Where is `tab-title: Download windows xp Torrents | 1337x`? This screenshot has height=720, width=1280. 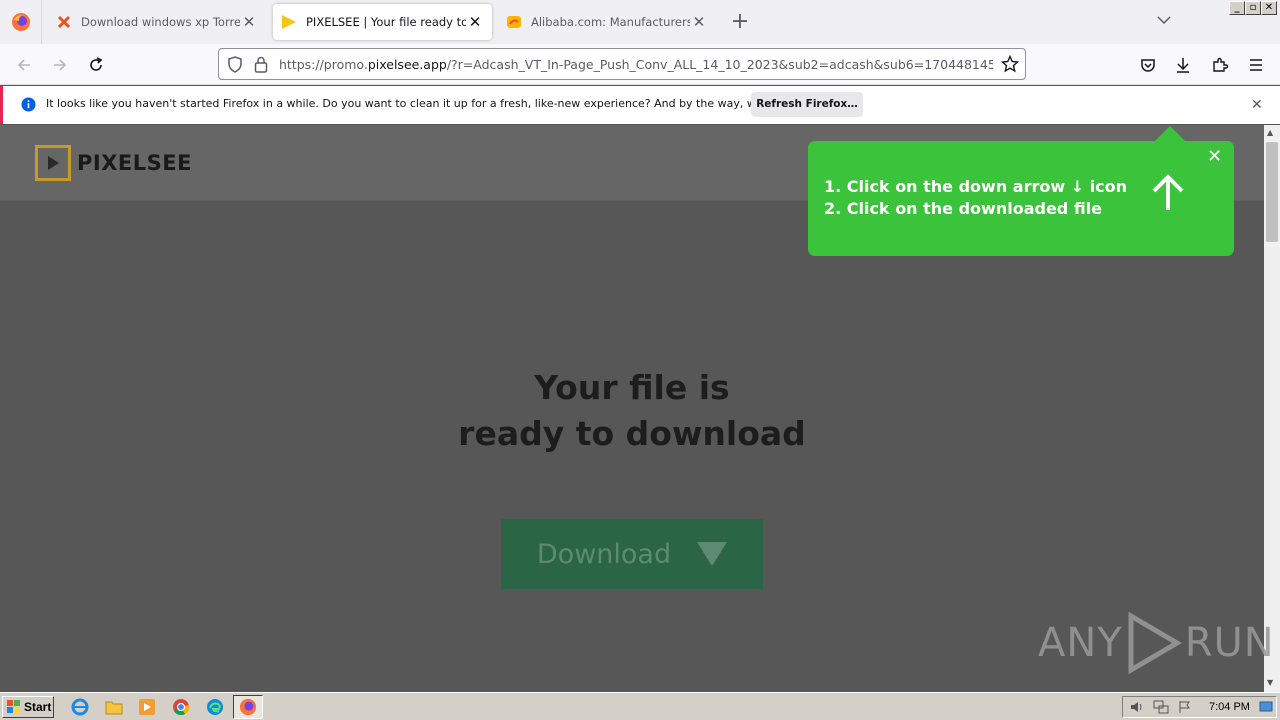
tab-title: Download windows xp Torrents | 1337x is located at coordinates (160, 22).